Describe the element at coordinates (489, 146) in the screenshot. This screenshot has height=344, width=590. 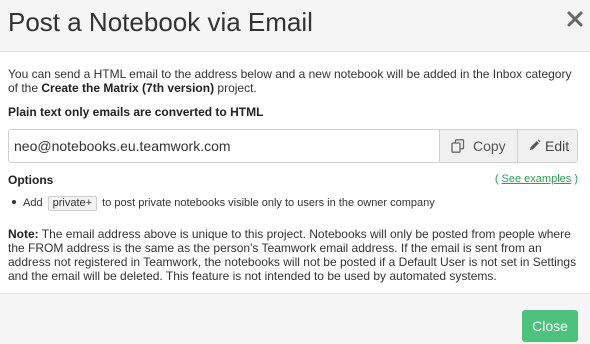
I see `copy-button-label: Copy` at that location.